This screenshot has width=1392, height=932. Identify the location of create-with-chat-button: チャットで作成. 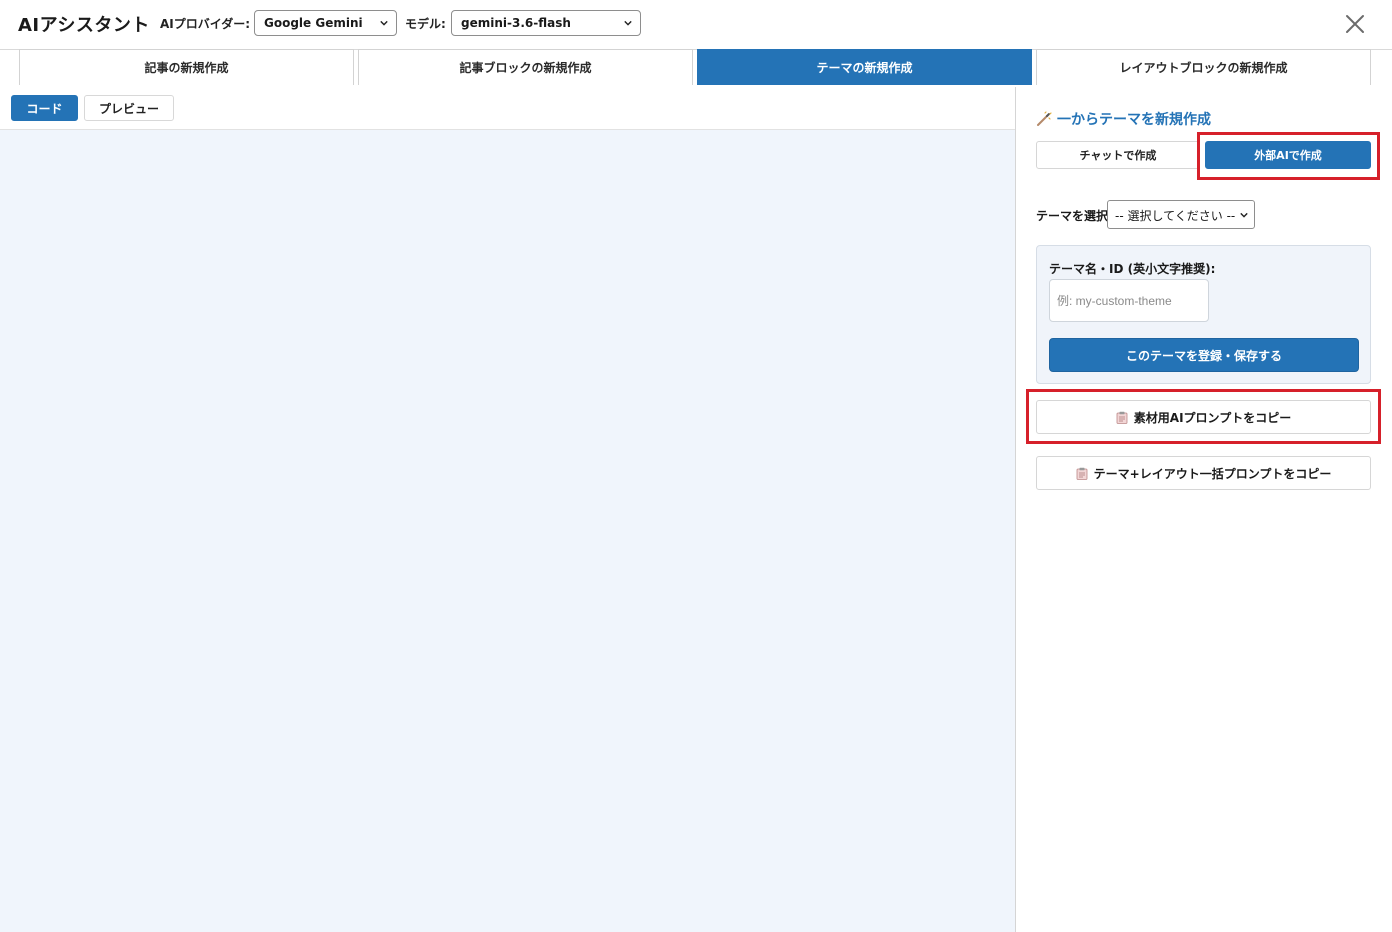
(1118, 155).